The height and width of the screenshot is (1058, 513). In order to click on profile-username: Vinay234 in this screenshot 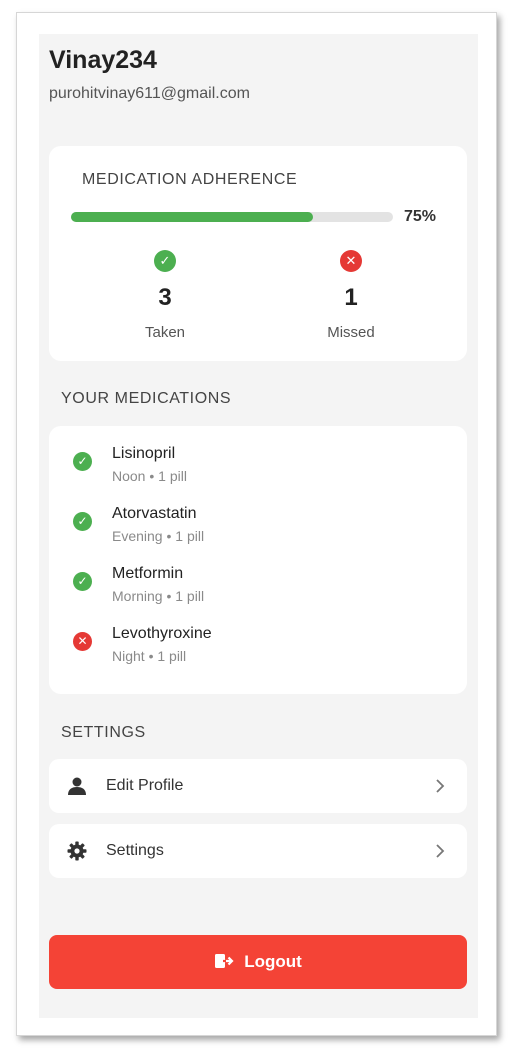, I will do `click(103, 60)`.